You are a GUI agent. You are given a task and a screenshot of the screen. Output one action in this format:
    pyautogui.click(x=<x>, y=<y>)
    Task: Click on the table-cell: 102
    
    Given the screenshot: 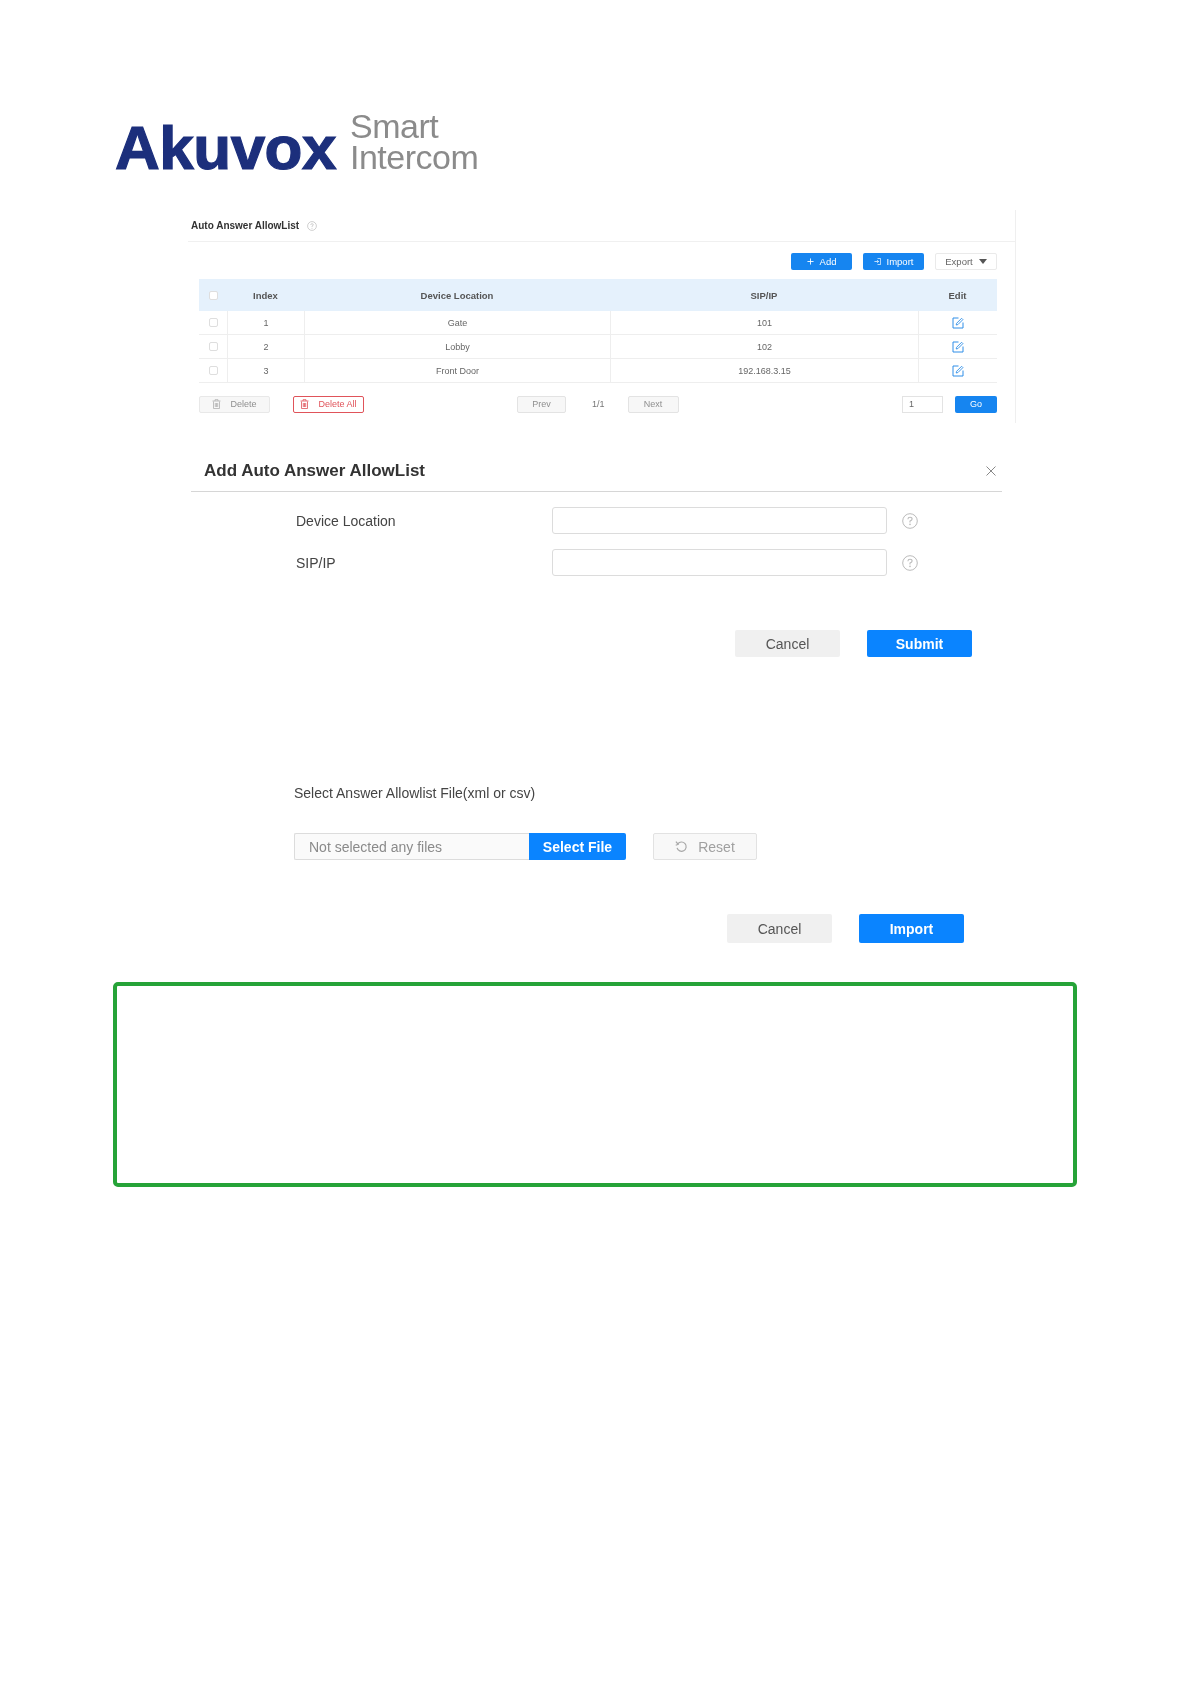 What is the action you would take?
    pyautogui.click(x=764, y=346)
    